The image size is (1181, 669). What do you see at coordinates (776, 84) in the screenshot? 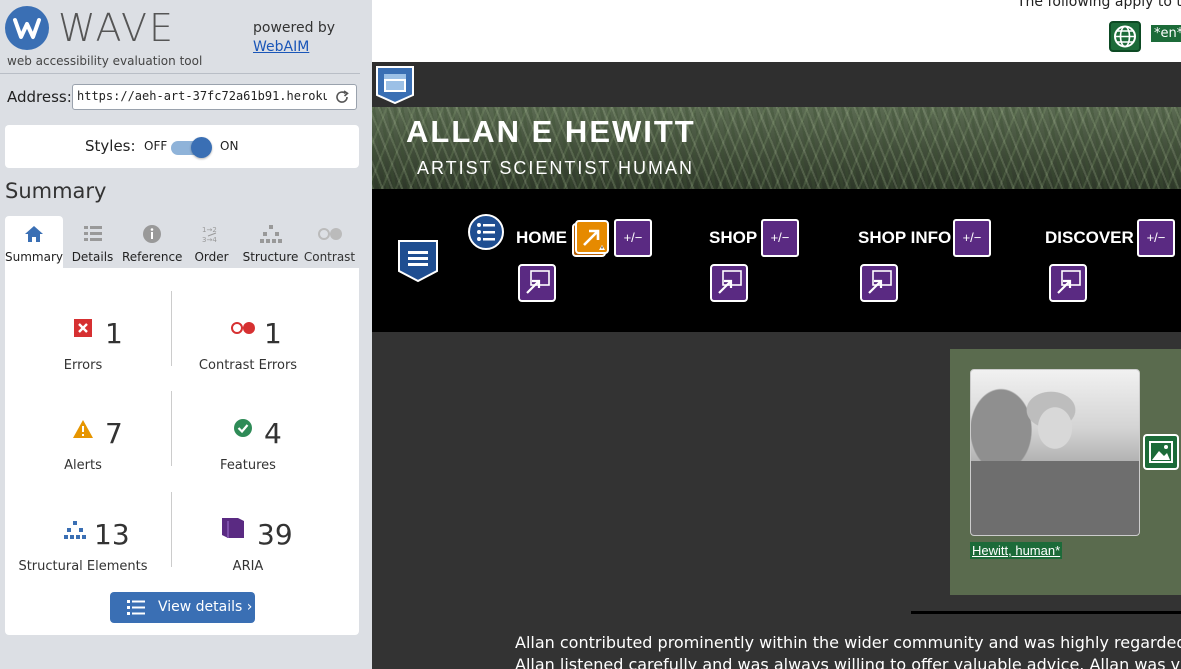
I see `banner-strip` at bounding box center [776, 84].